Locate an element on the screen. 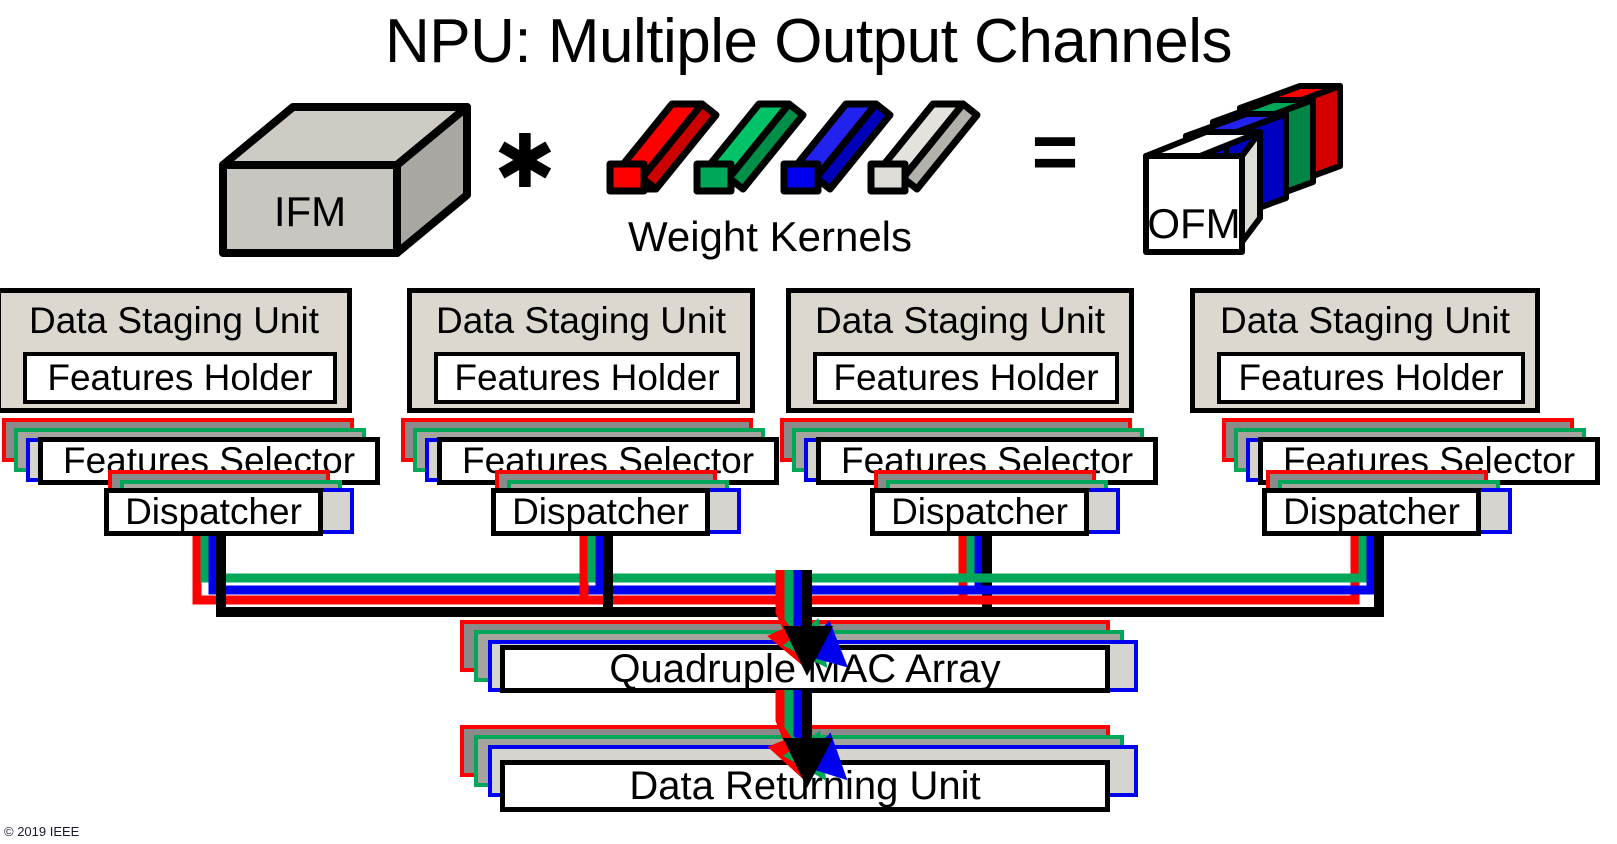 Image resolution: width=1617 pixels, height=844 pixels. dispatcher-1: Dispatcher is located at coordinates (213, 512).